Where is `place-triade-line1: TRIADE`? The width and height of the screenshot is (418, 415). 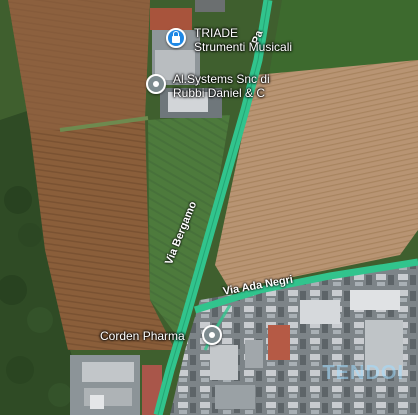
place-triade-line1: TRIADE is located at coordinates (216, 33).